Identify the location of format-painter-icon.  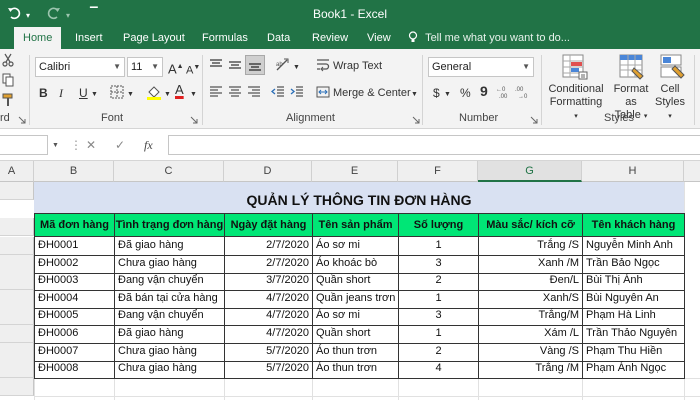
(8, 101).